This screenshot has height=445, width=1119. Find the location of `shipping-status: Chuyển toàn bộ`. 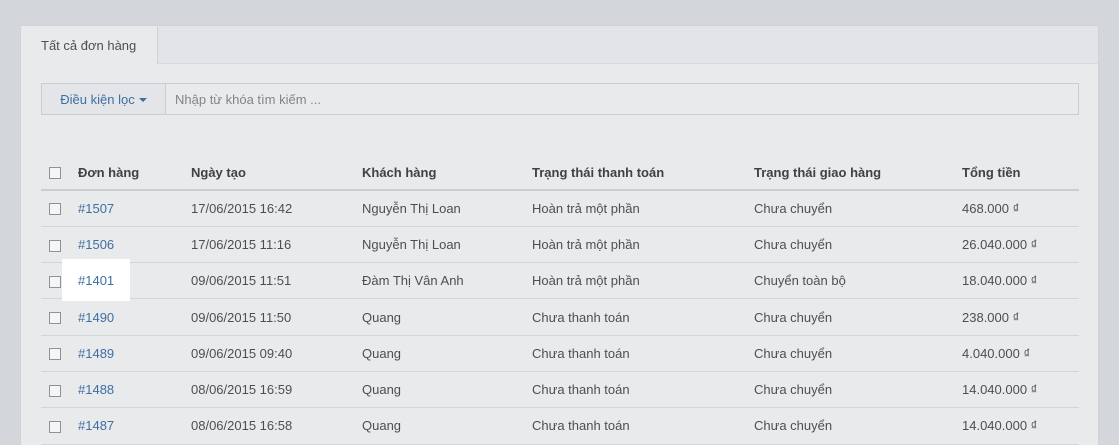

shipping-status: Chuyển toàn bộ is located at coordinates (858, 281).